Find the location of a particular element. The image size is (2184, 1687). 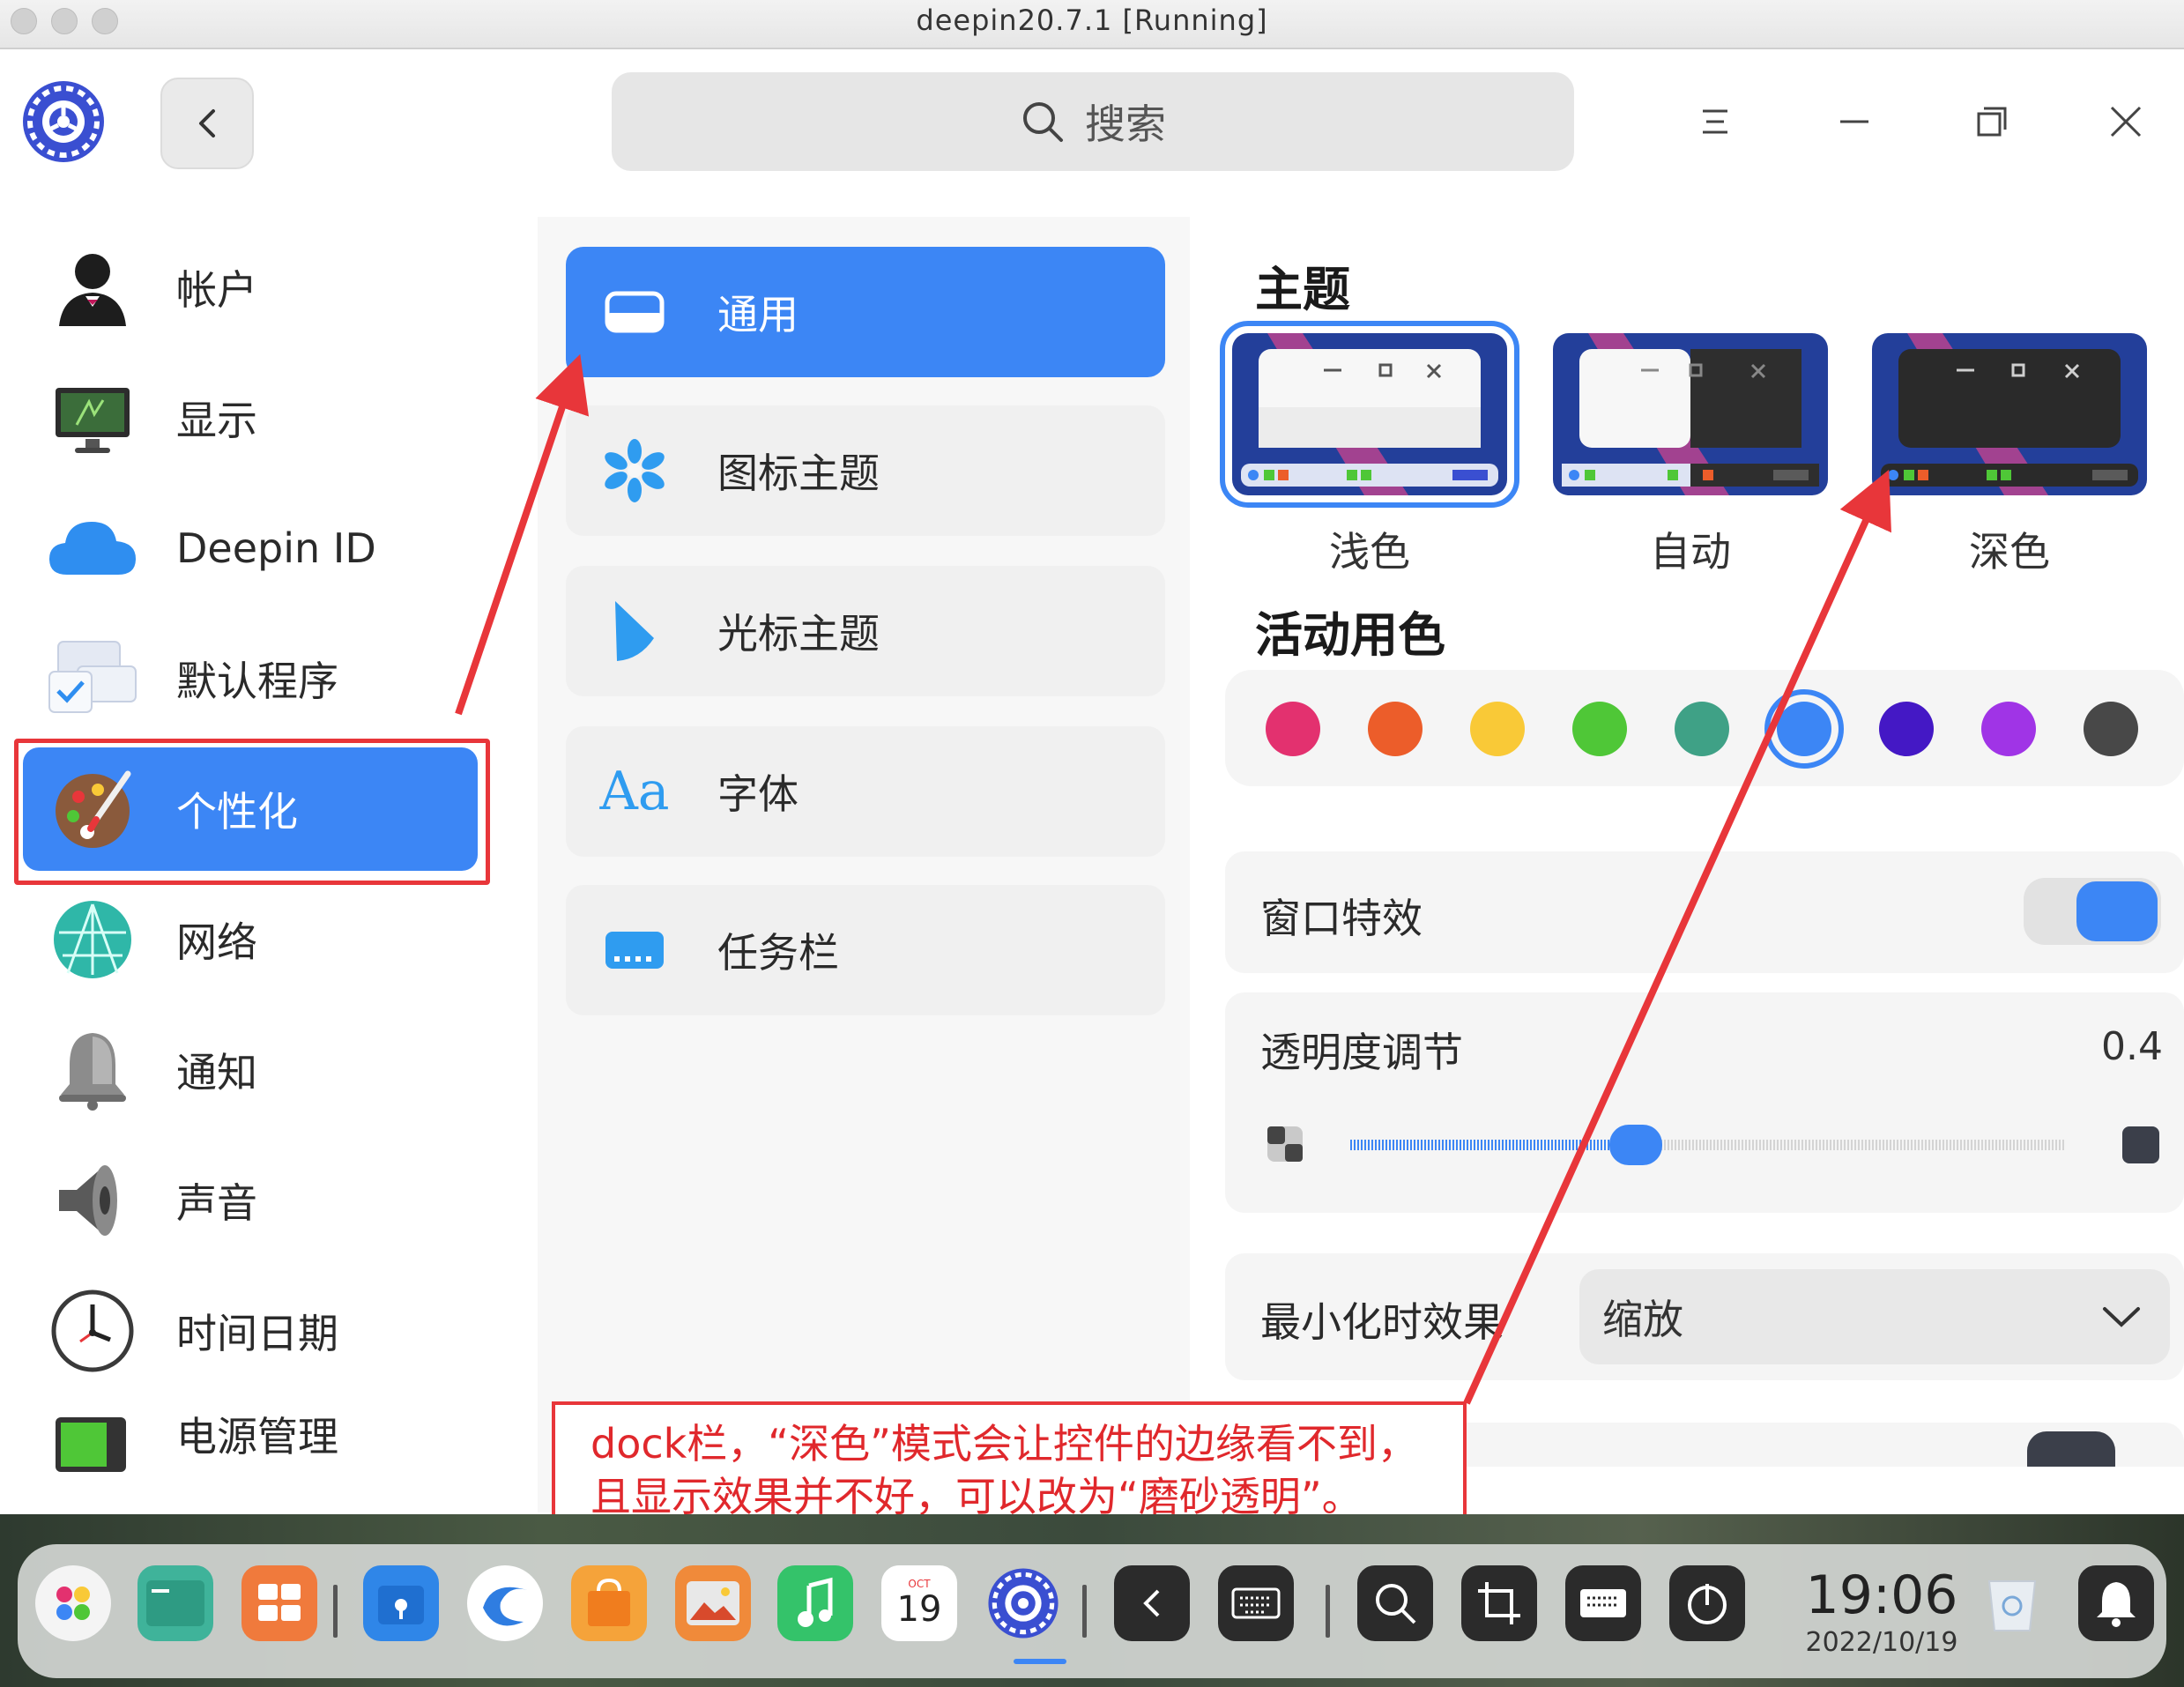

sidebar-item-default-apps: 默认程序 is located at coordinates (250, 678).